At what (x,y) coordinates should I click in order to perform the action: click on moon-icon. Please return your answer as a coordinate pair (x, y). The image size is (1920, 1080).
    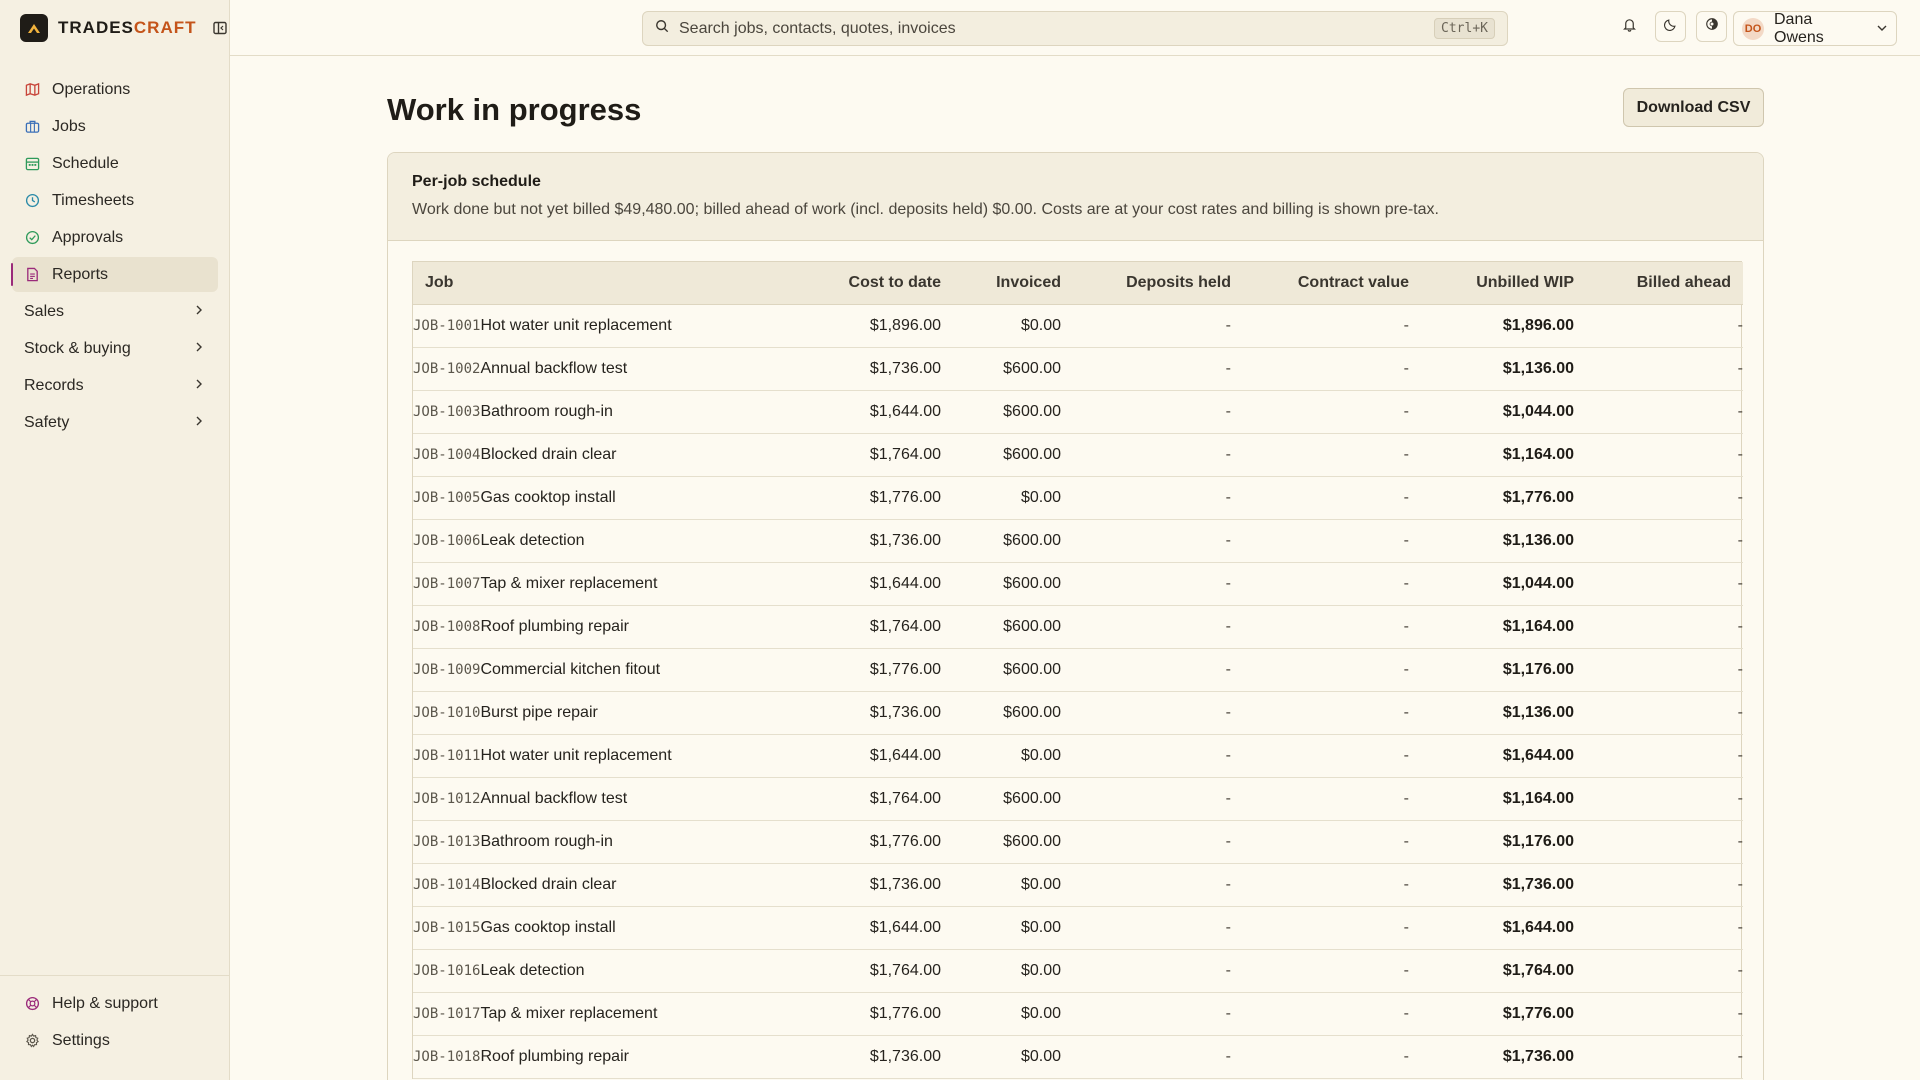
    Looking at the image, I should click on (1670, 26).